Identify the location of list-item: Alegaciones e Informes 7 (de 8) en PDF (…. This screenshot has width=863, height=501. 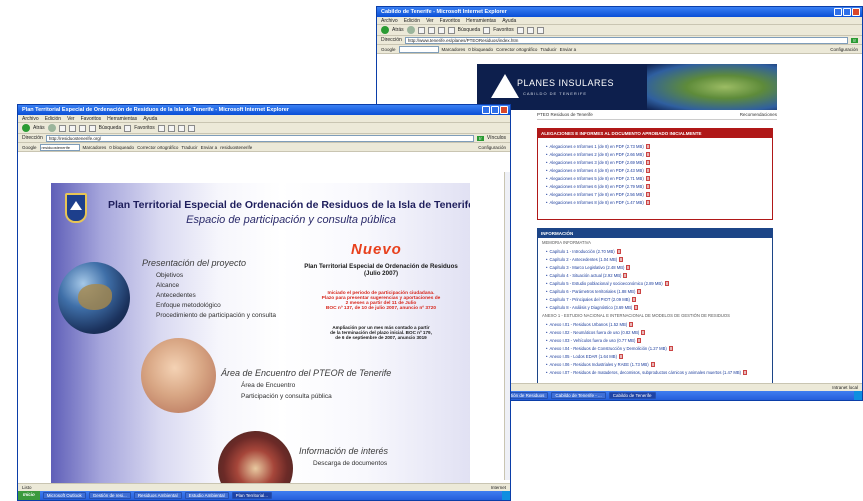
(655, 194).